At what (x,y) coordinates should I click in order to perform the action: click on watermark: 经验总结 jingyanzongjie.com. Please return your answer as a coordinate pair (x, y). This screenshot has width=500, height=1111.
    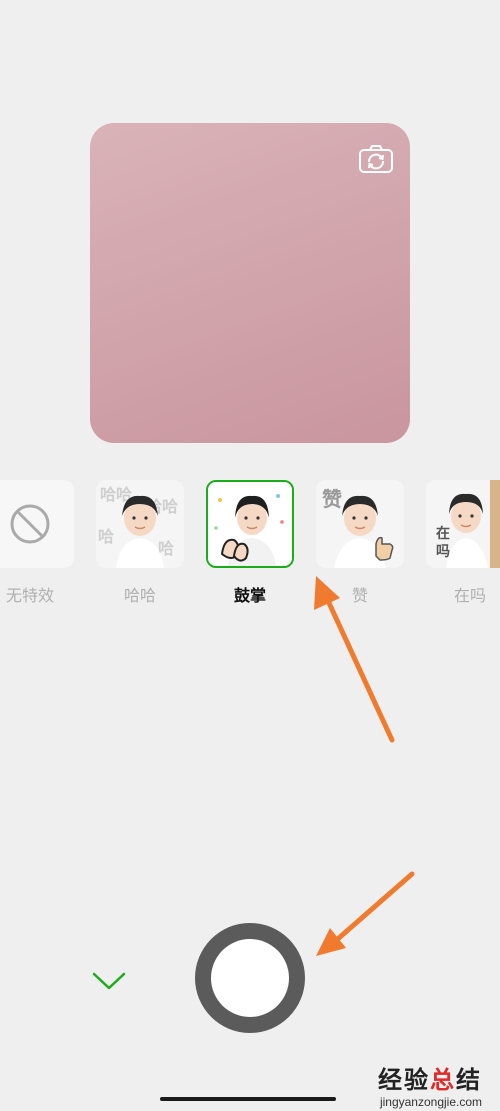
    Looking at the image, I should click on (430, 1084).